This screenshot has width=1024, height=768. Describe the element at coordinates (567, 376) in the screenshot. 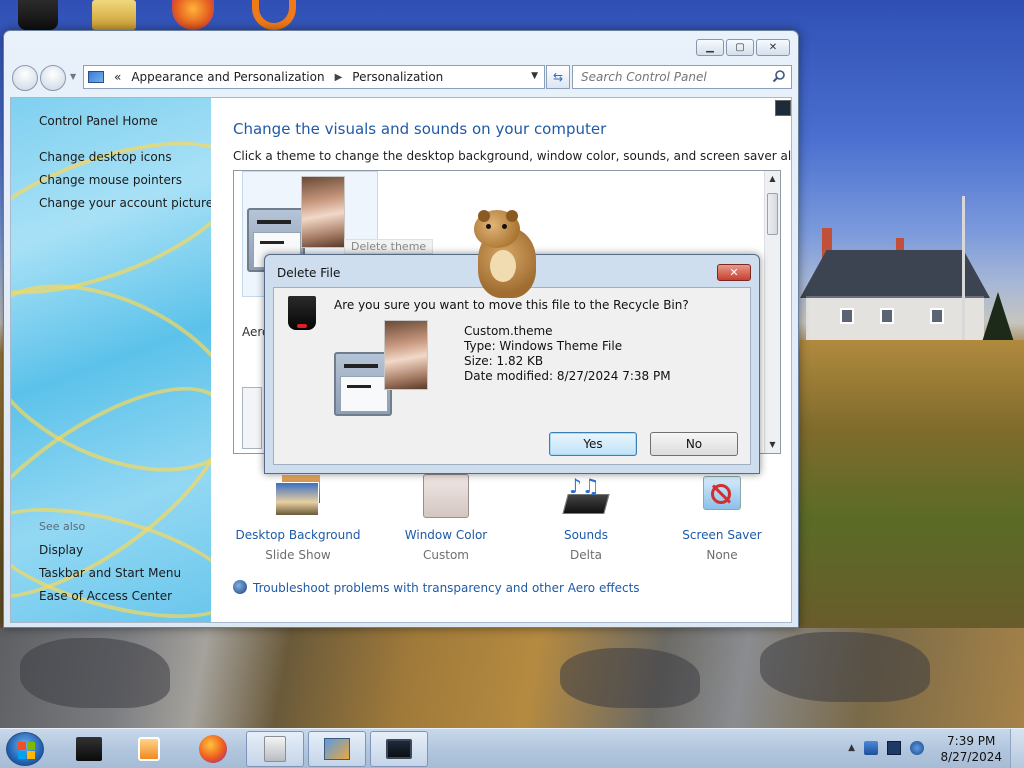

I see `file-date-modified: Date modified: 8/27/2024 7:38 PM` at that location.